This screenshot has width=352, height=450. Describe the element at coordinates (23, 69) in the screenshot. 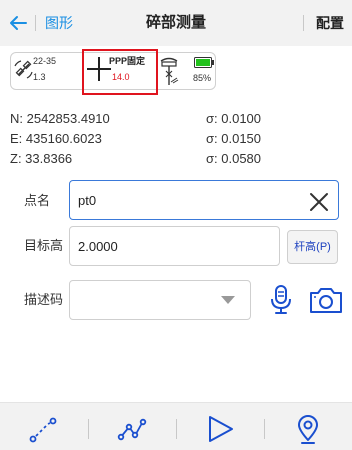

I see `satellite-icon` at that location.